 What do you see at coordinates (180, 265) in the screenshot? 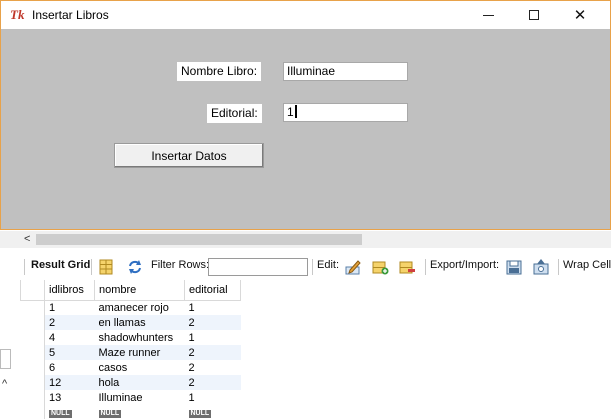
I see `filter-rows-label: Filter Rows:` at bounding box center [180, 265].